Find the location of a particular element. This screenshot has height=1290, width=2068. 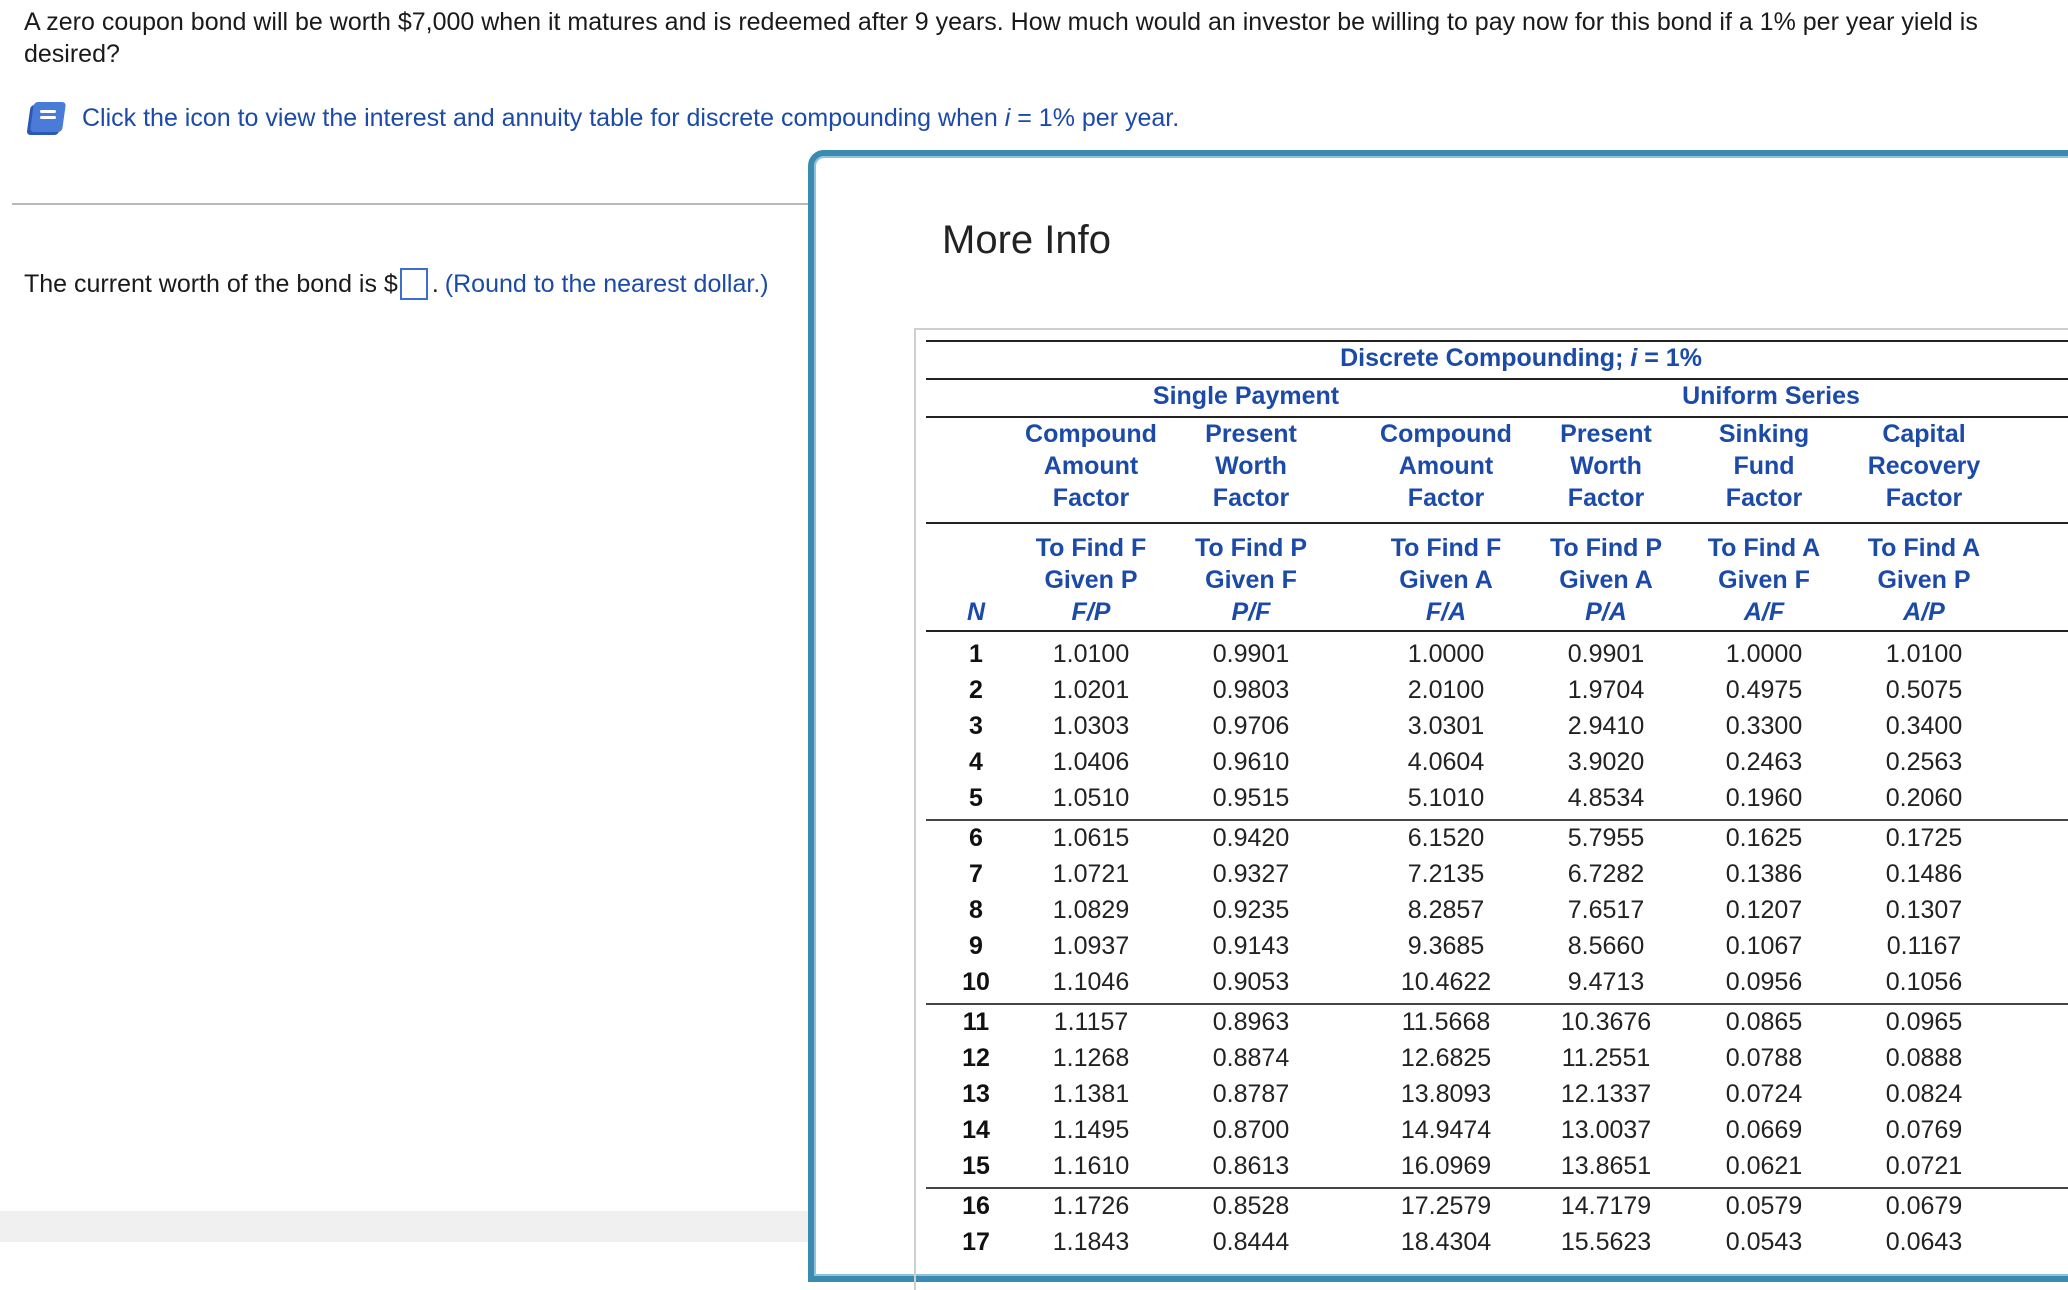

table-cell: 15.5623 is located at coordinates (1606, 1242).